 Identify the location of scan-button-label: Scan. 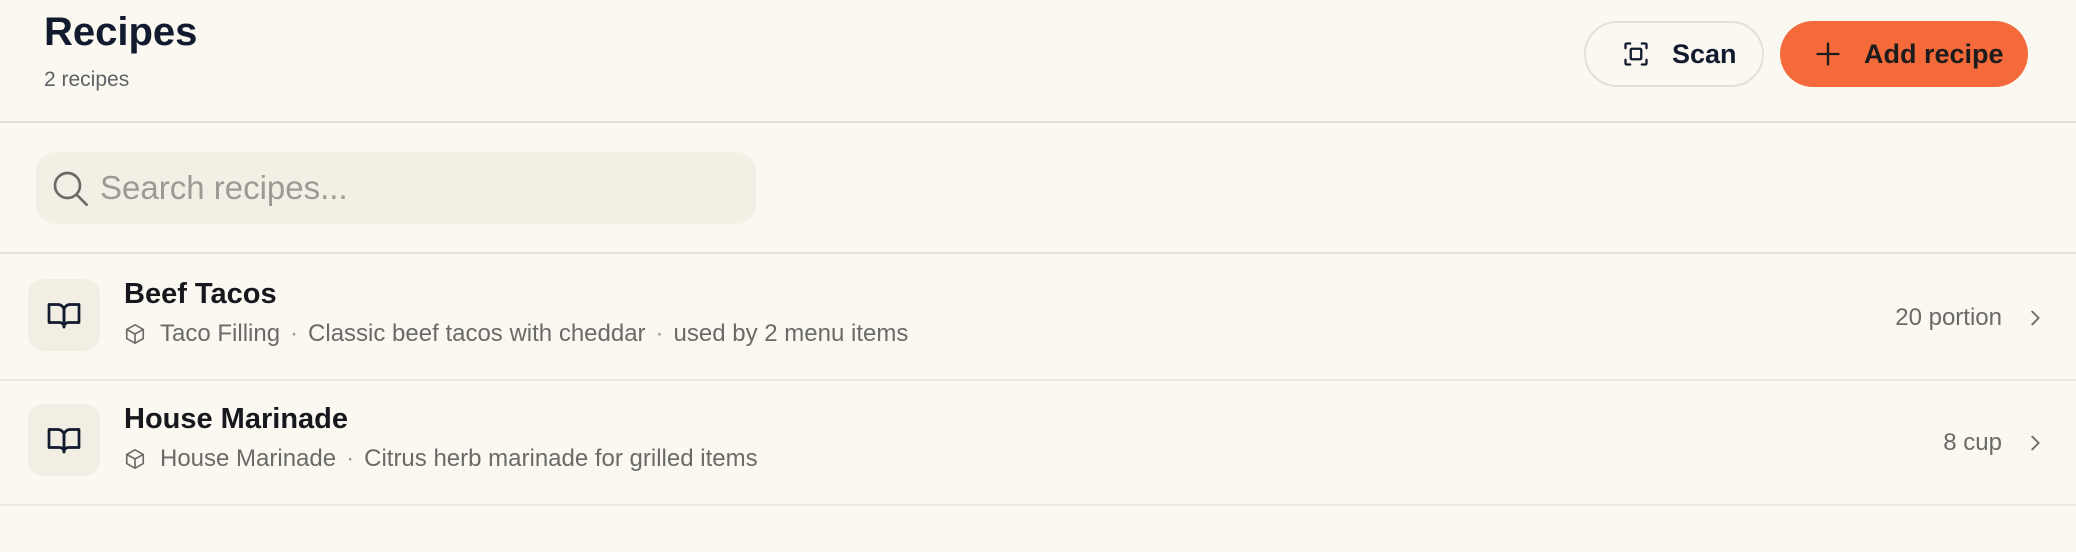
(1704, 53).